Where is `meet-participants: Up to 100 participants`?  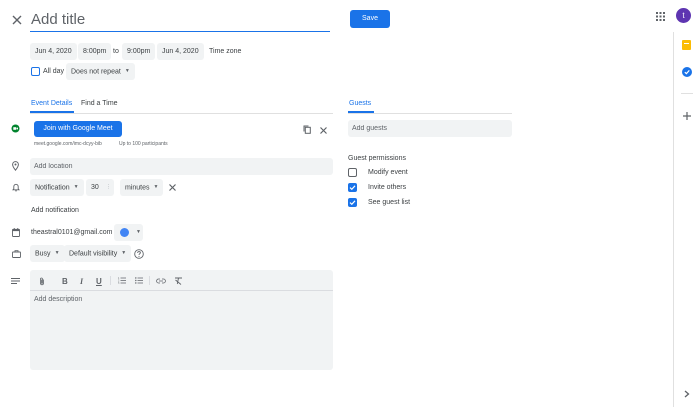
meet-participants: Up to 100 participants is located at coordinates (143, 144).